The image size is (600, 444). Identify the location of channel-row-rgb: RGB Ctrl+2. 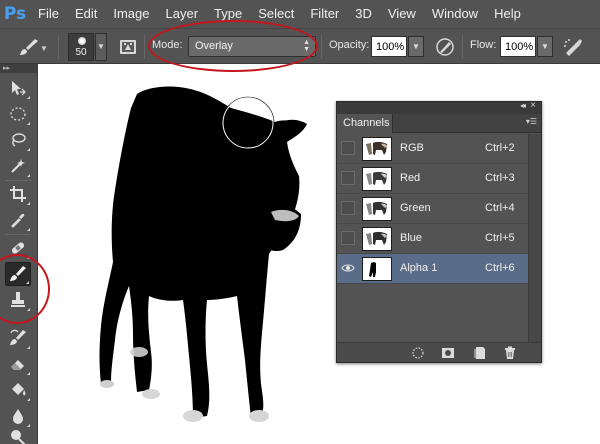
(432, 149).